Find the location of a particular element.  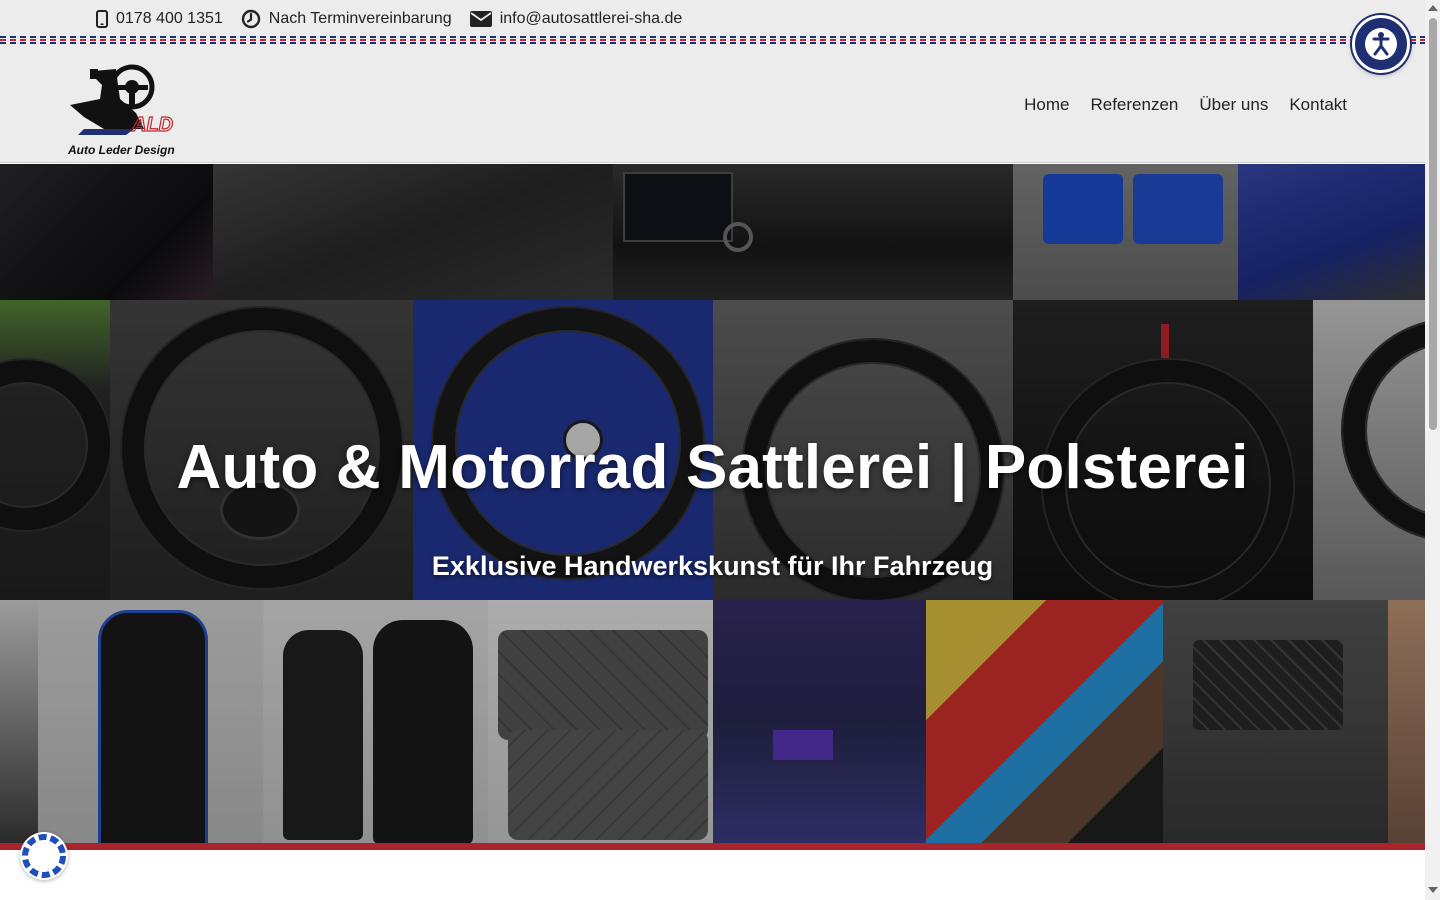

scroll-up-arrow-icon is located at coordinates (1433, 8).